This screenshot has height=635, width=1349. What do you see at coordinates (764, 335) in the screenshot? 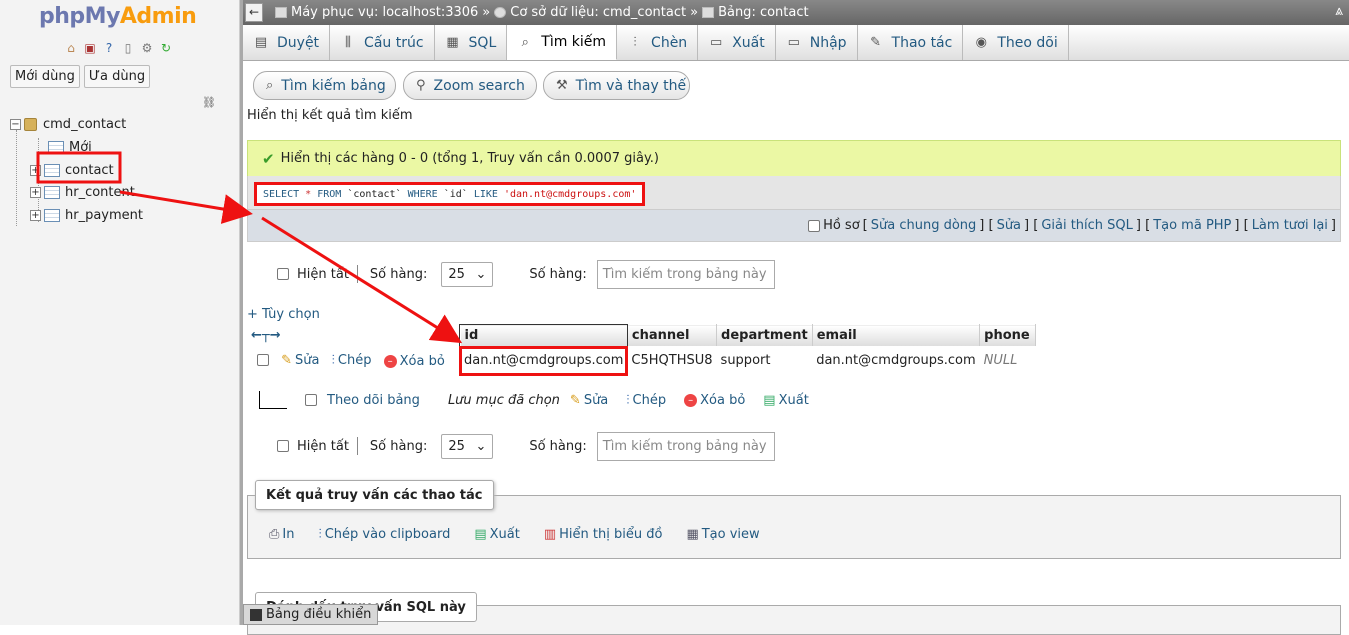
I see `column-department: department` at bounding box center [764, 335].